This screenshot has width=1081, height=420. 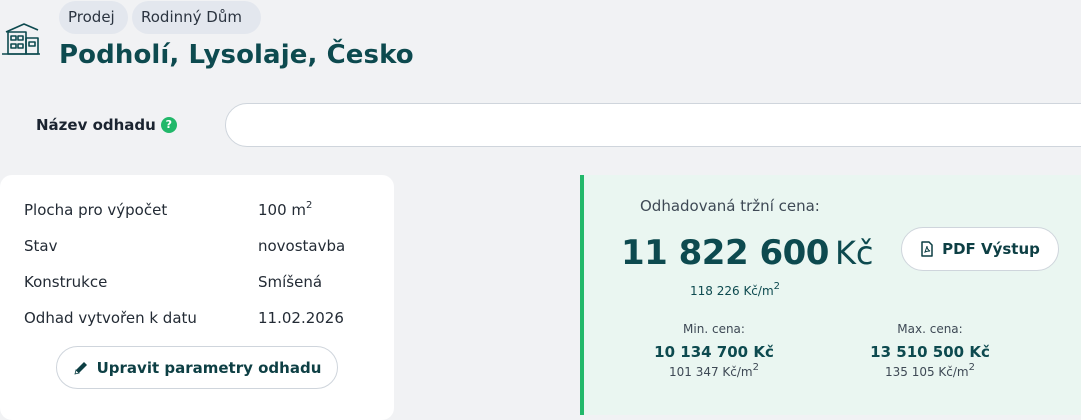 I want to click on tag-property-type: Rodinný Dům, so click(x=196, y=17).